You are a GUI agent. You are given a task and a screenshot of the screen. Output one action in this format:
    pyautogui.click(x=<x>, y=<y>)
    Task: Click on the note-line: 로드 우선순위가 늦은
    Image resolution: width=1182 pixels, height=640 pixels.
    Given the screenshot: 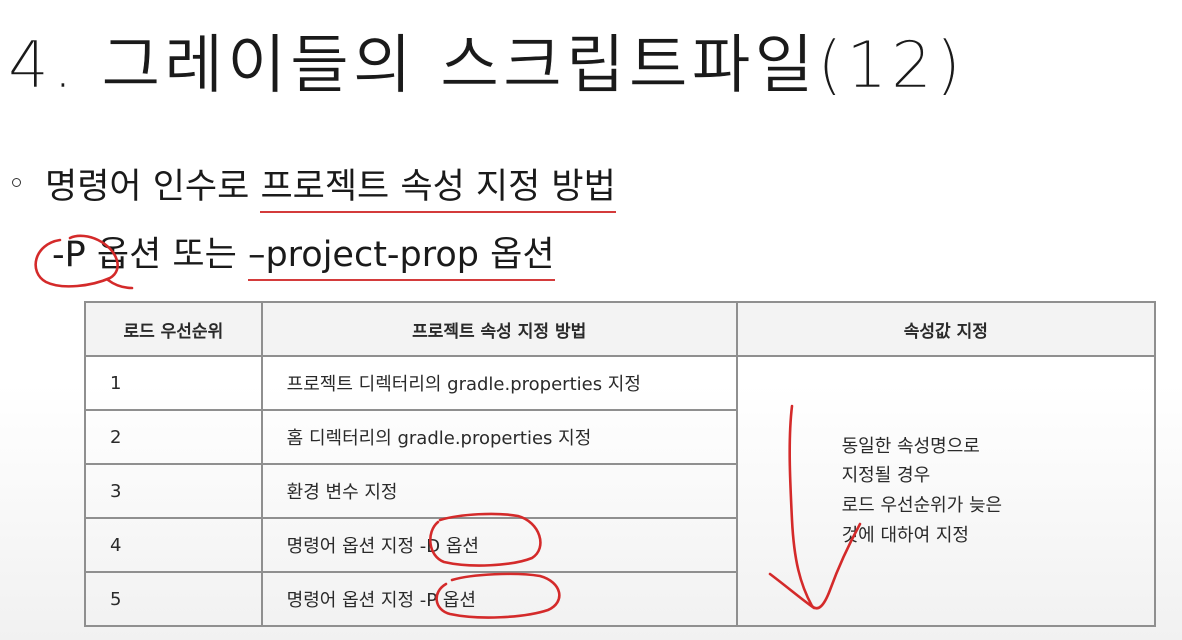 What is the action you would take?
    pyautogui.click(x=922, y=505)
    